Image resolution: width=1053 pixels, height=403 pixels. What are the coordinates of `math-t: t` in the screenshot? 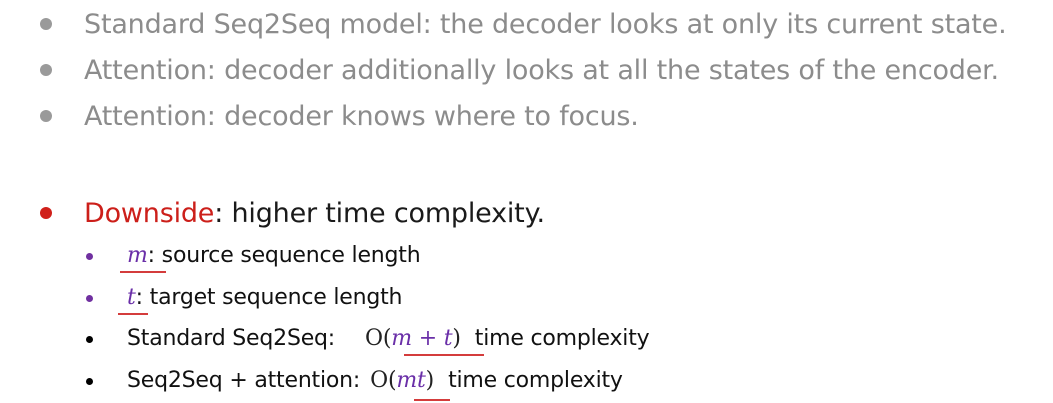 It's located at (131, 297).